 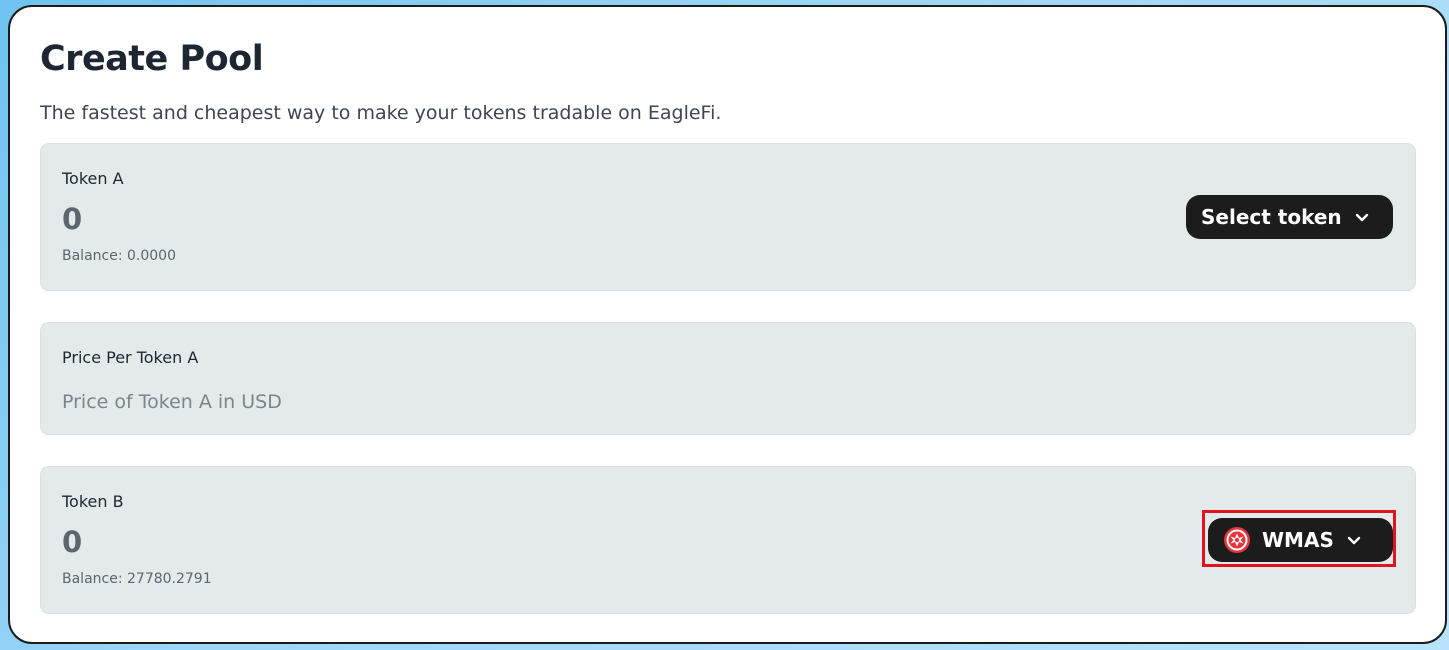 What do you see at coordinates (137, 579) in the screenshot?
I see `token-b-balance: Balance: 27780.2791` at bounding box center [137, 579].